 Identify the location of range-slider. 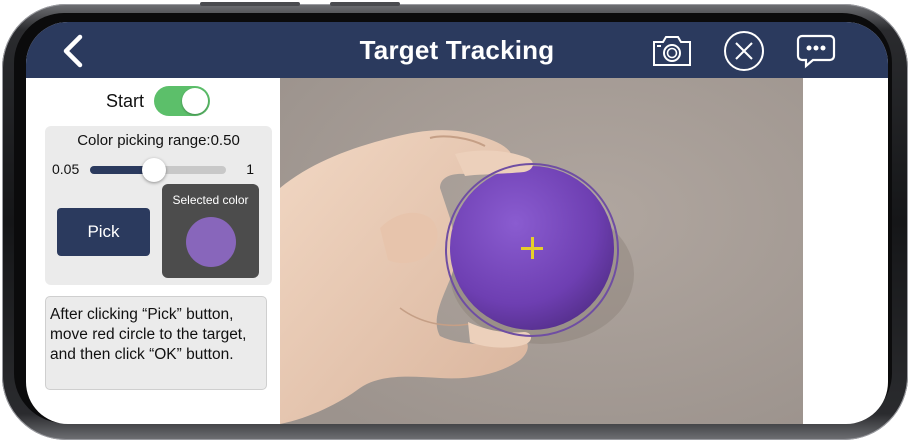
(158, 170).